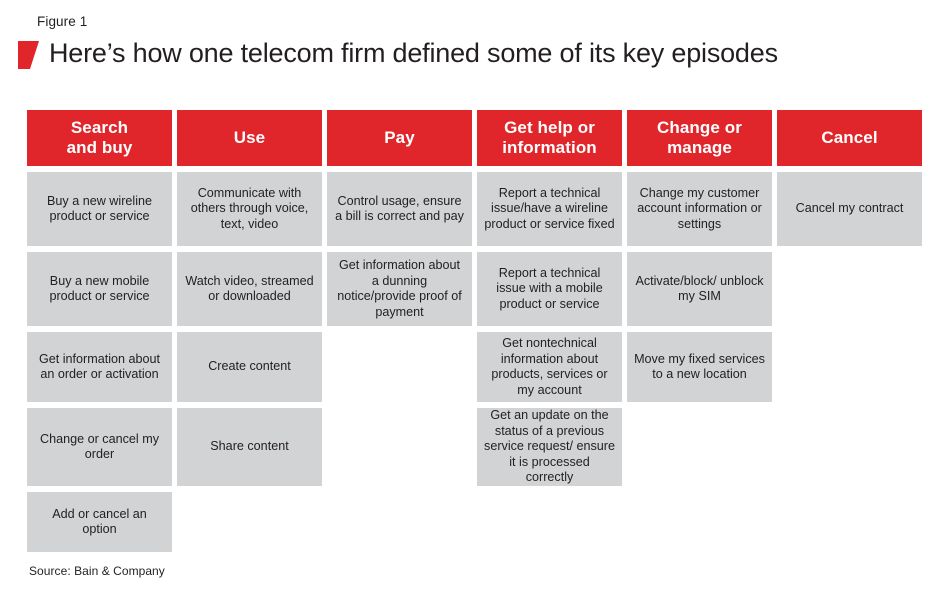  I want to click on episode-cell: Cancel my contract, so click(849, 209).